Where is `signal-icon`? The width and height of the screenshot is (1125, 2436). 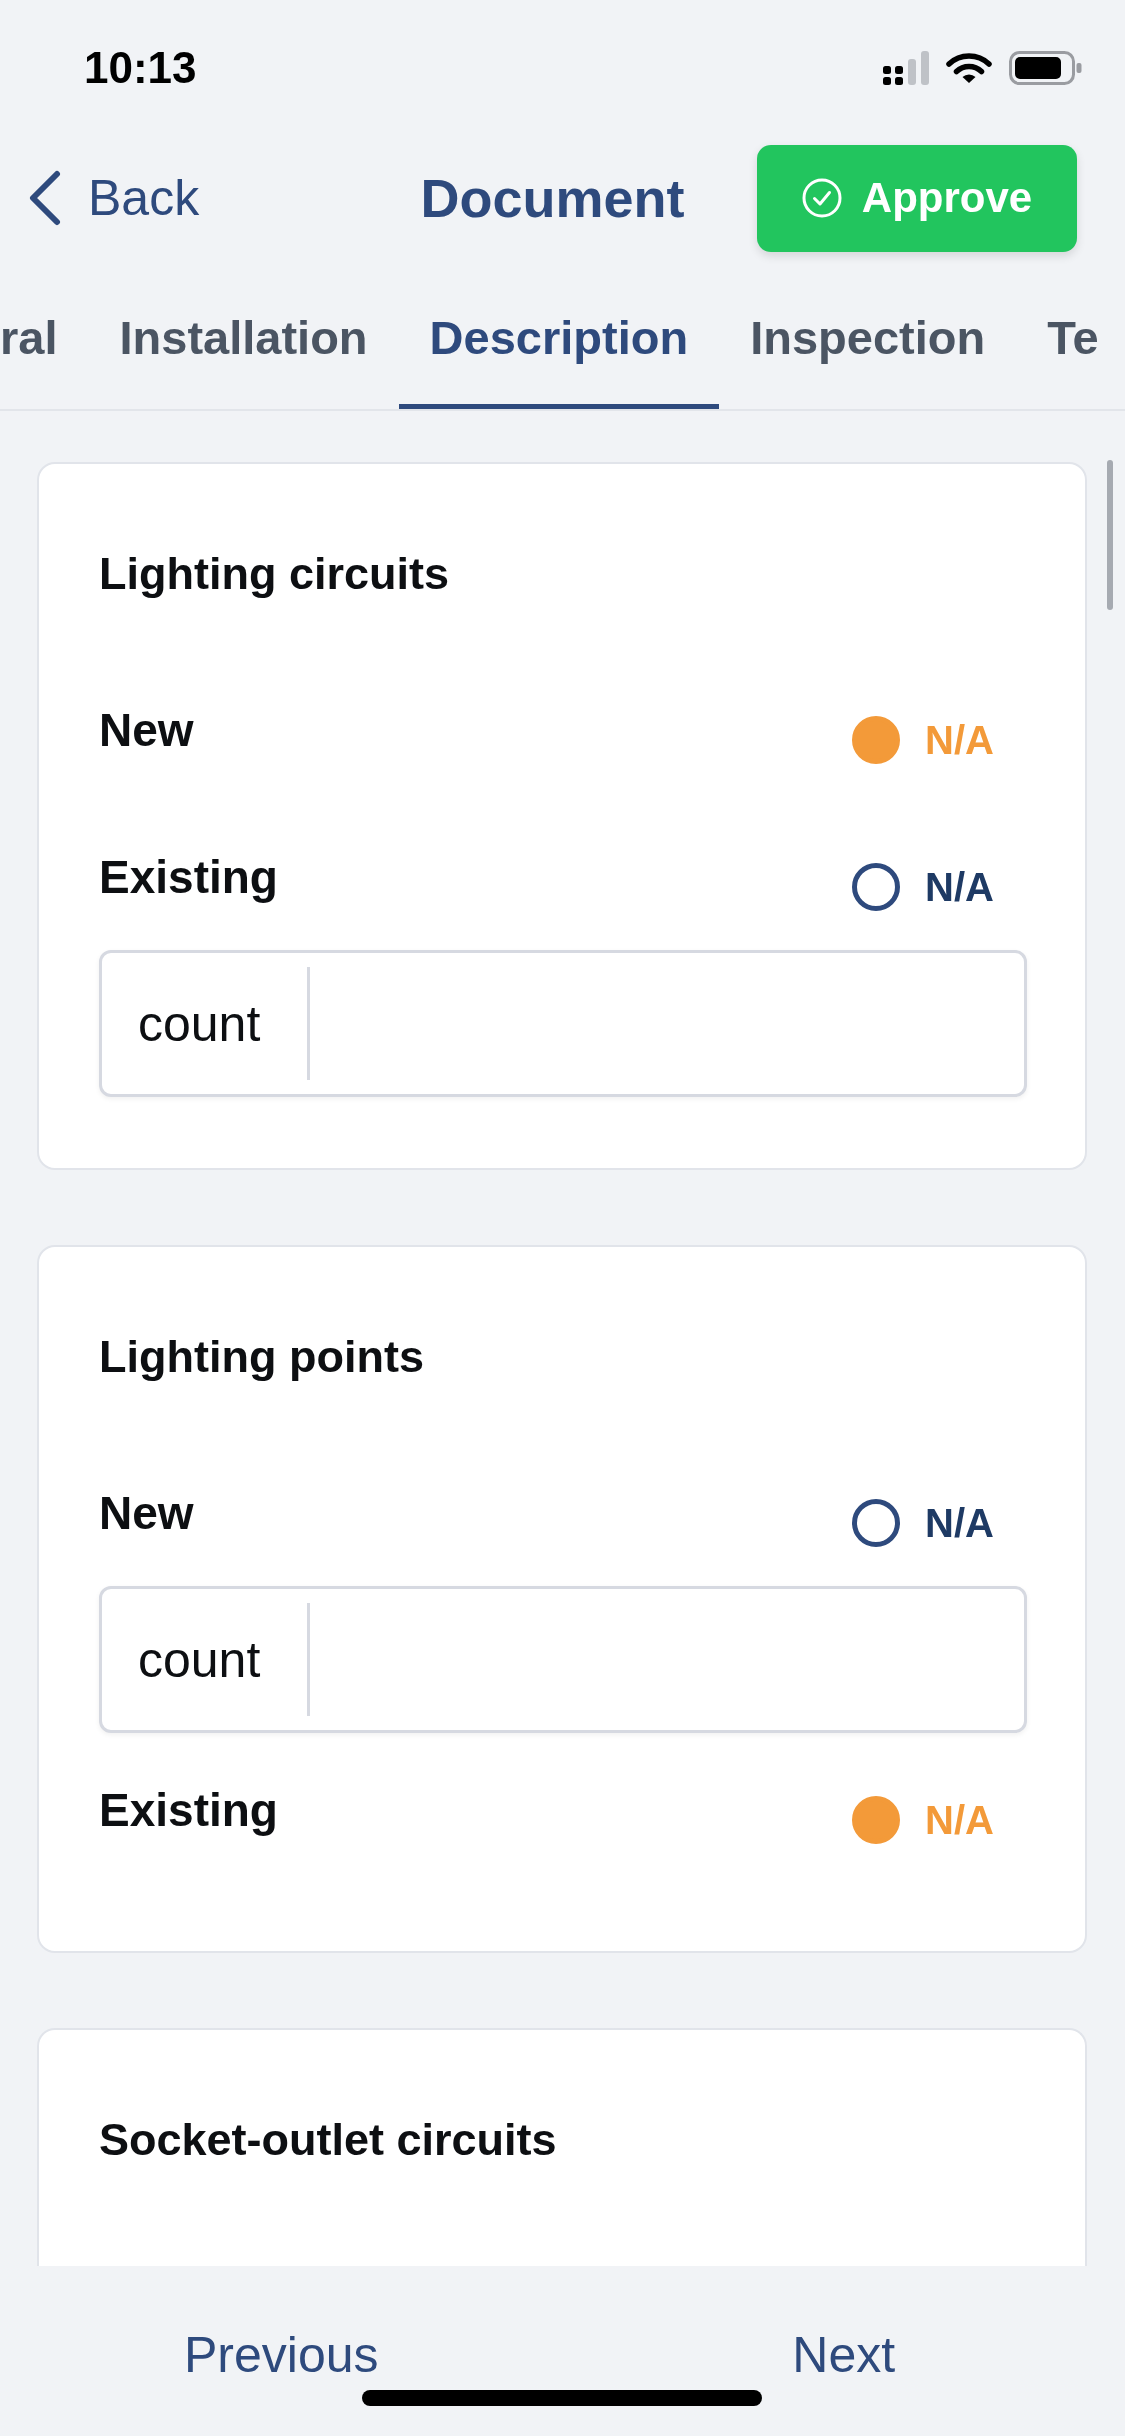
signal-icon is located at coordinates (906, 68).